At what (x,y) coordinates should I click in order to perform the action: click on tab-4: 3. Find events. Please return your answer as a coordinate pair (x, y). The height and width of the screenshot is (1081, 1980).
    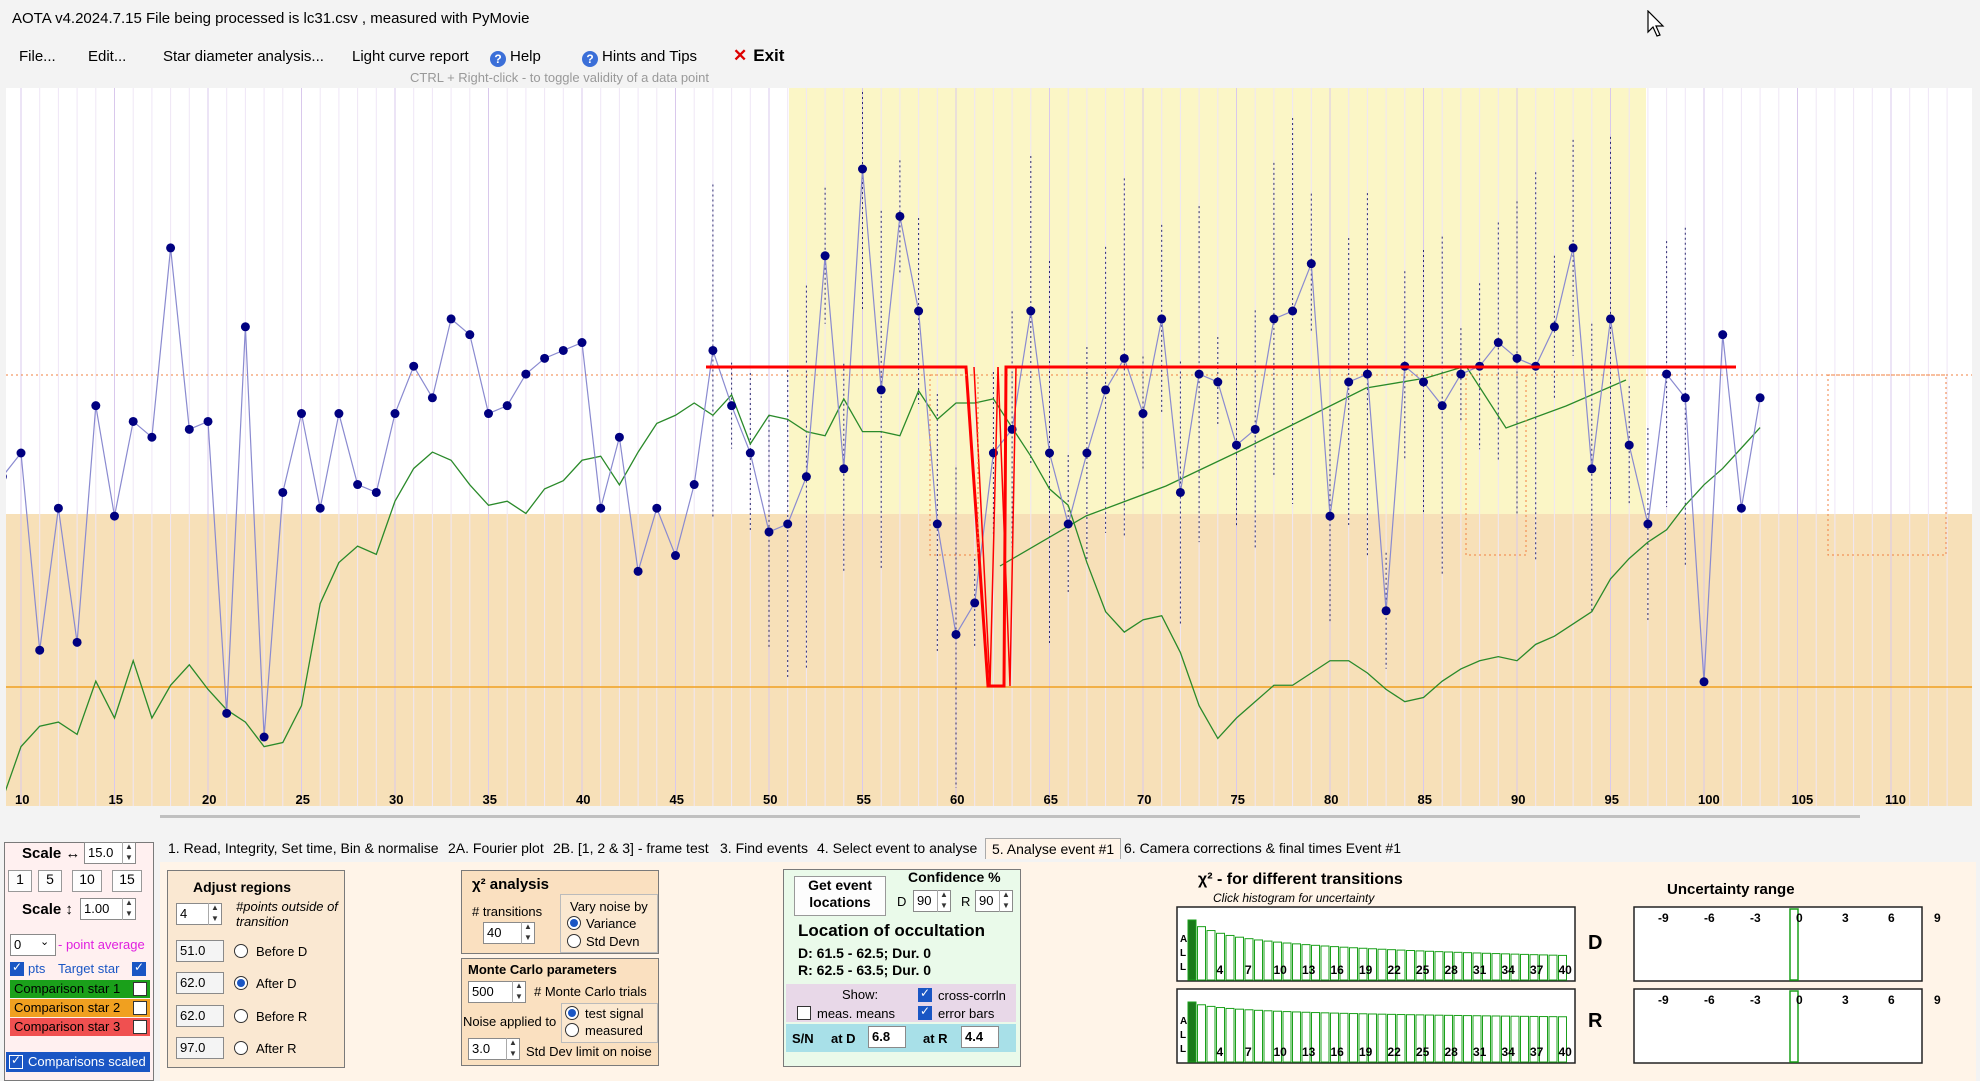
    Looking at the image, I should click on (764, 848).